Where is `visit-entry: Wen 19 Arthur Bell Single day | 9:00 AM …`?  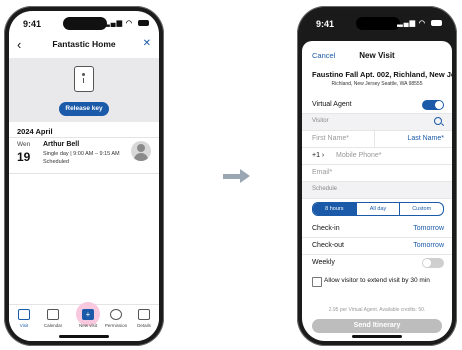 visit-entry: Wen 19 Arthur Bell Single day | 9:00 AM … is located at coordinates (84, 156).